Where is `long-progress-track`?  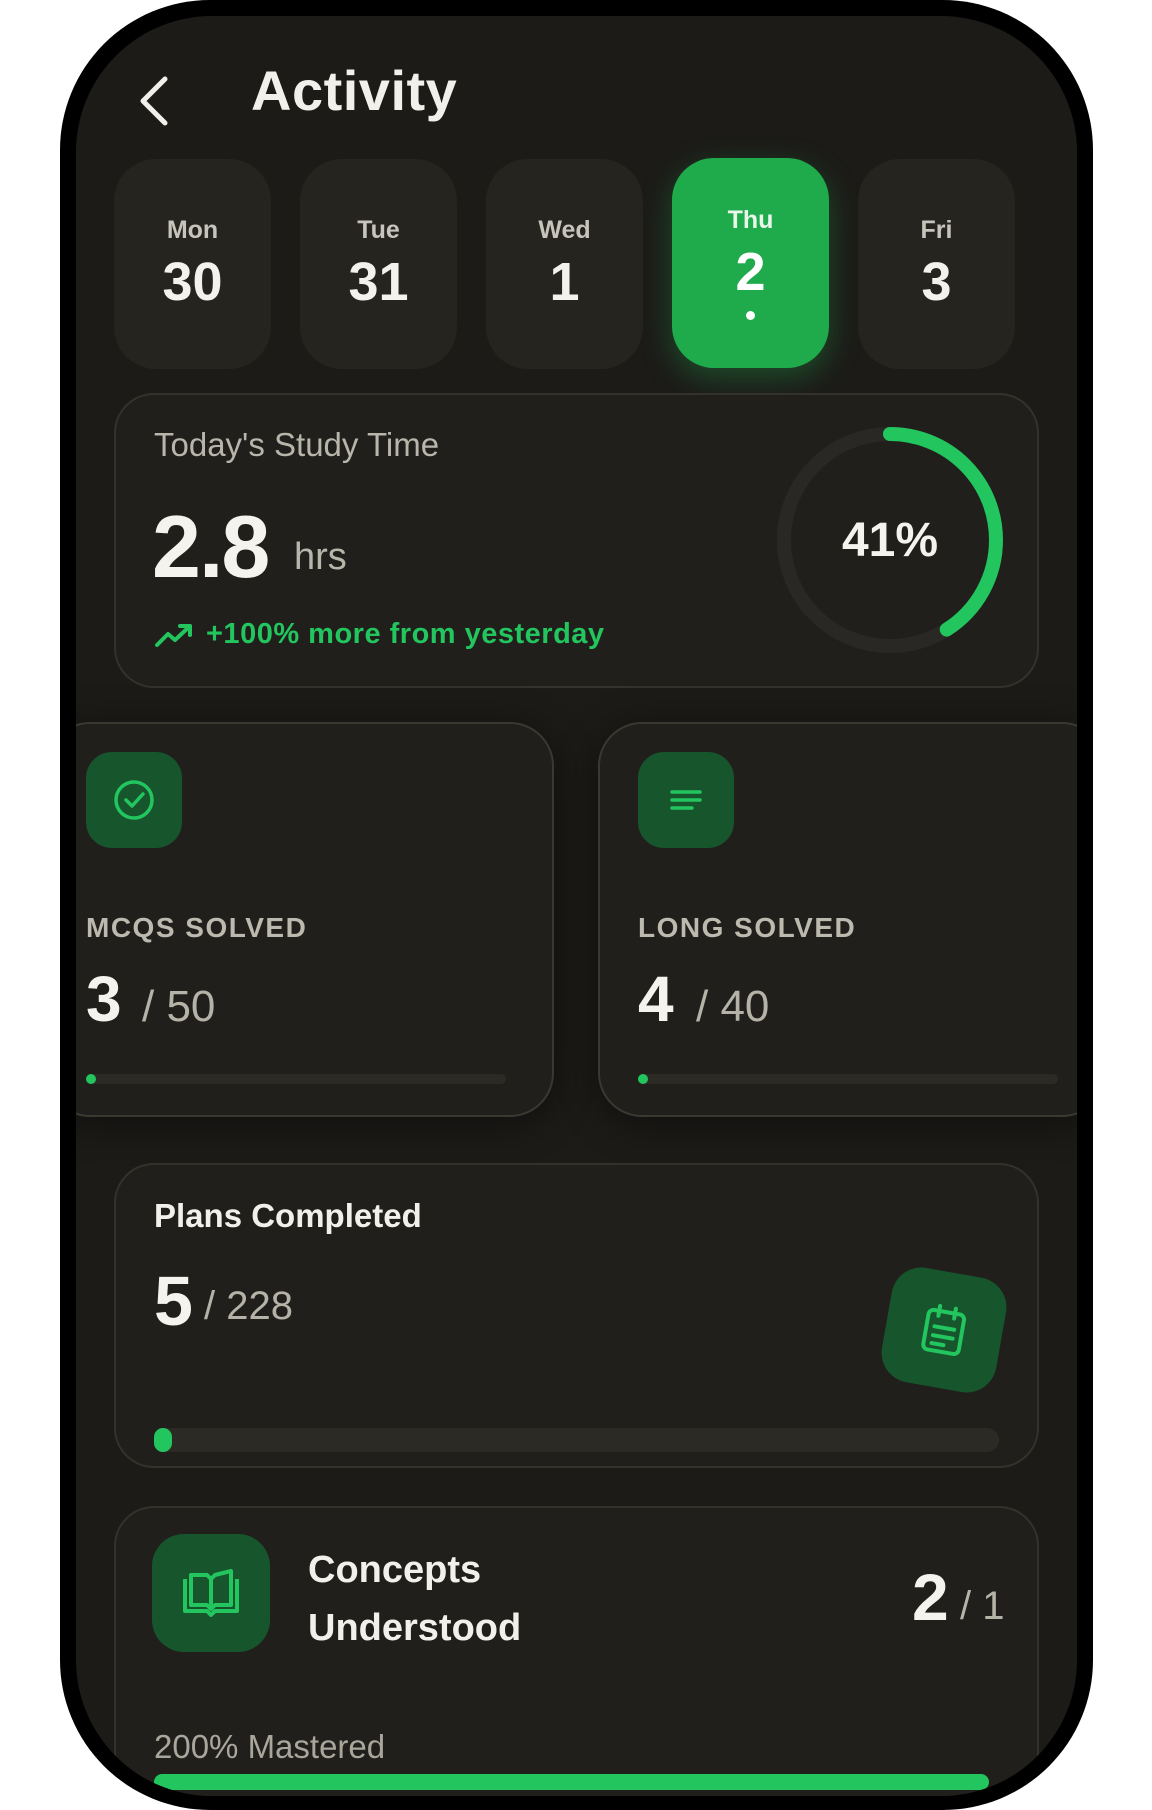 long-progress-track is located at coordinates (848, 1079).